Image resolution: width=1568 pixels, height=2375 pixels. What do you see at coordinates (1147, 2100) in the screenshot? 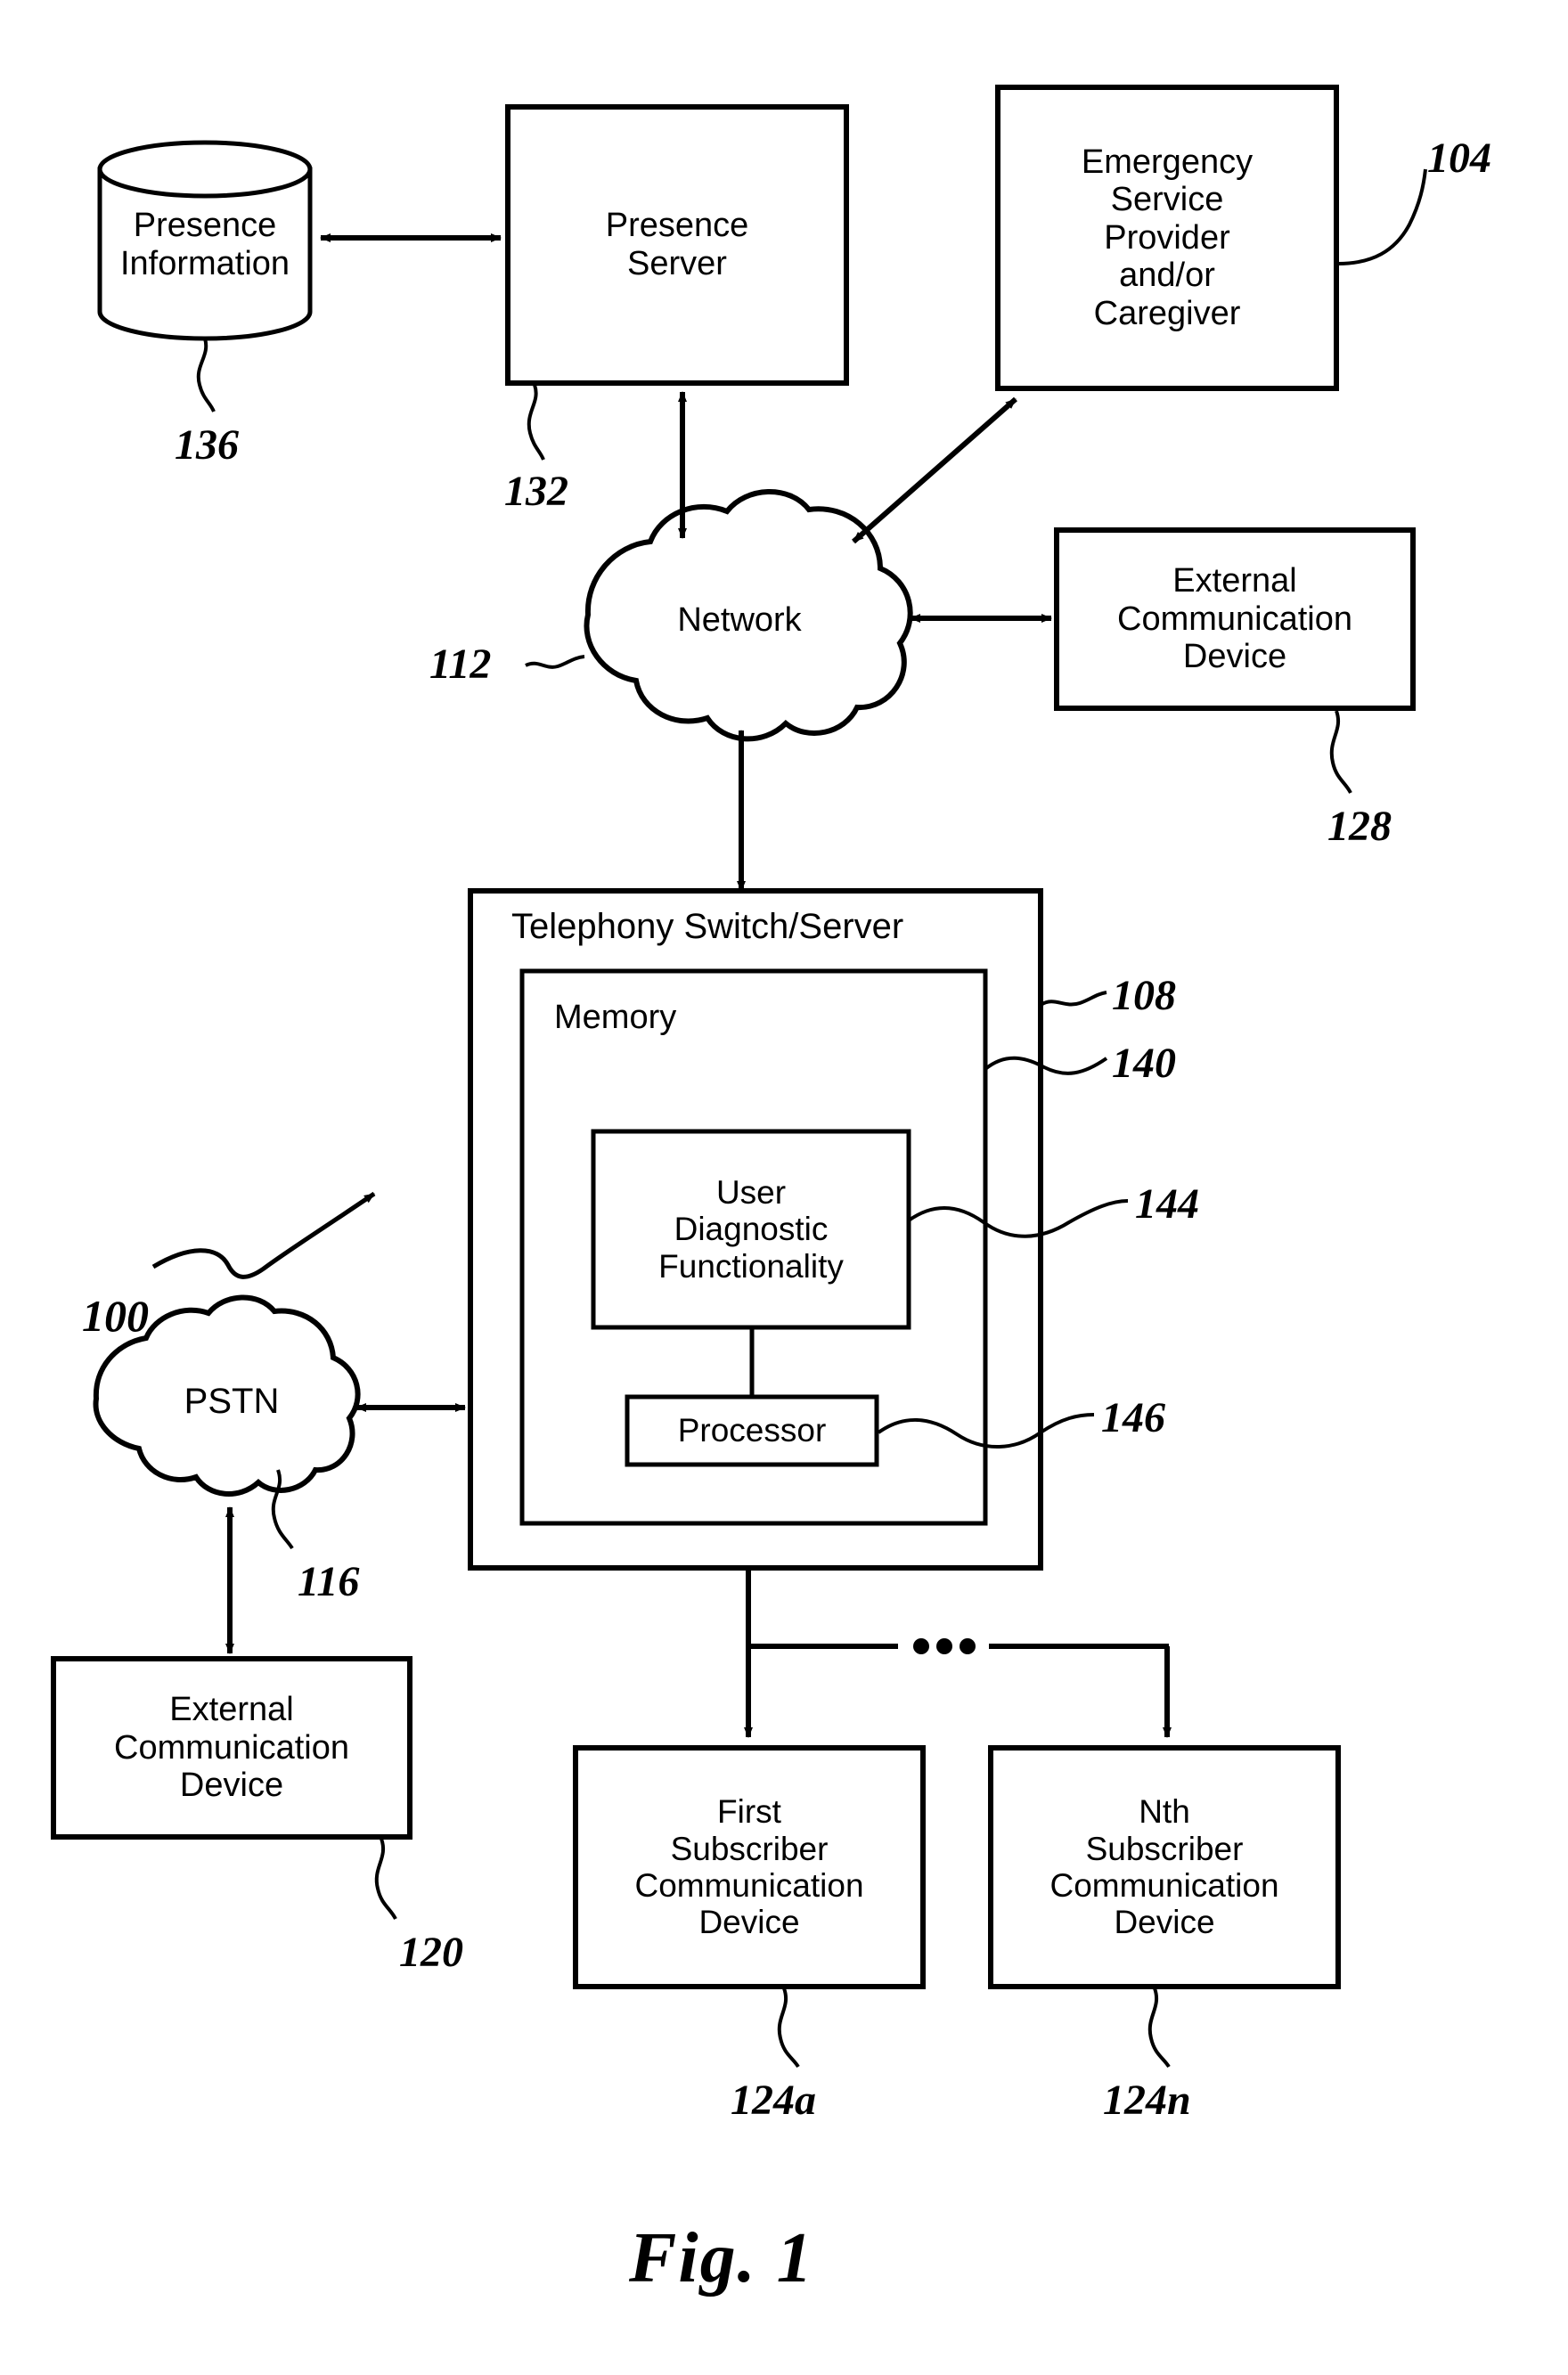
I see `ref-nth-subscriber: 124n` at bounding box center [1147, 2100].